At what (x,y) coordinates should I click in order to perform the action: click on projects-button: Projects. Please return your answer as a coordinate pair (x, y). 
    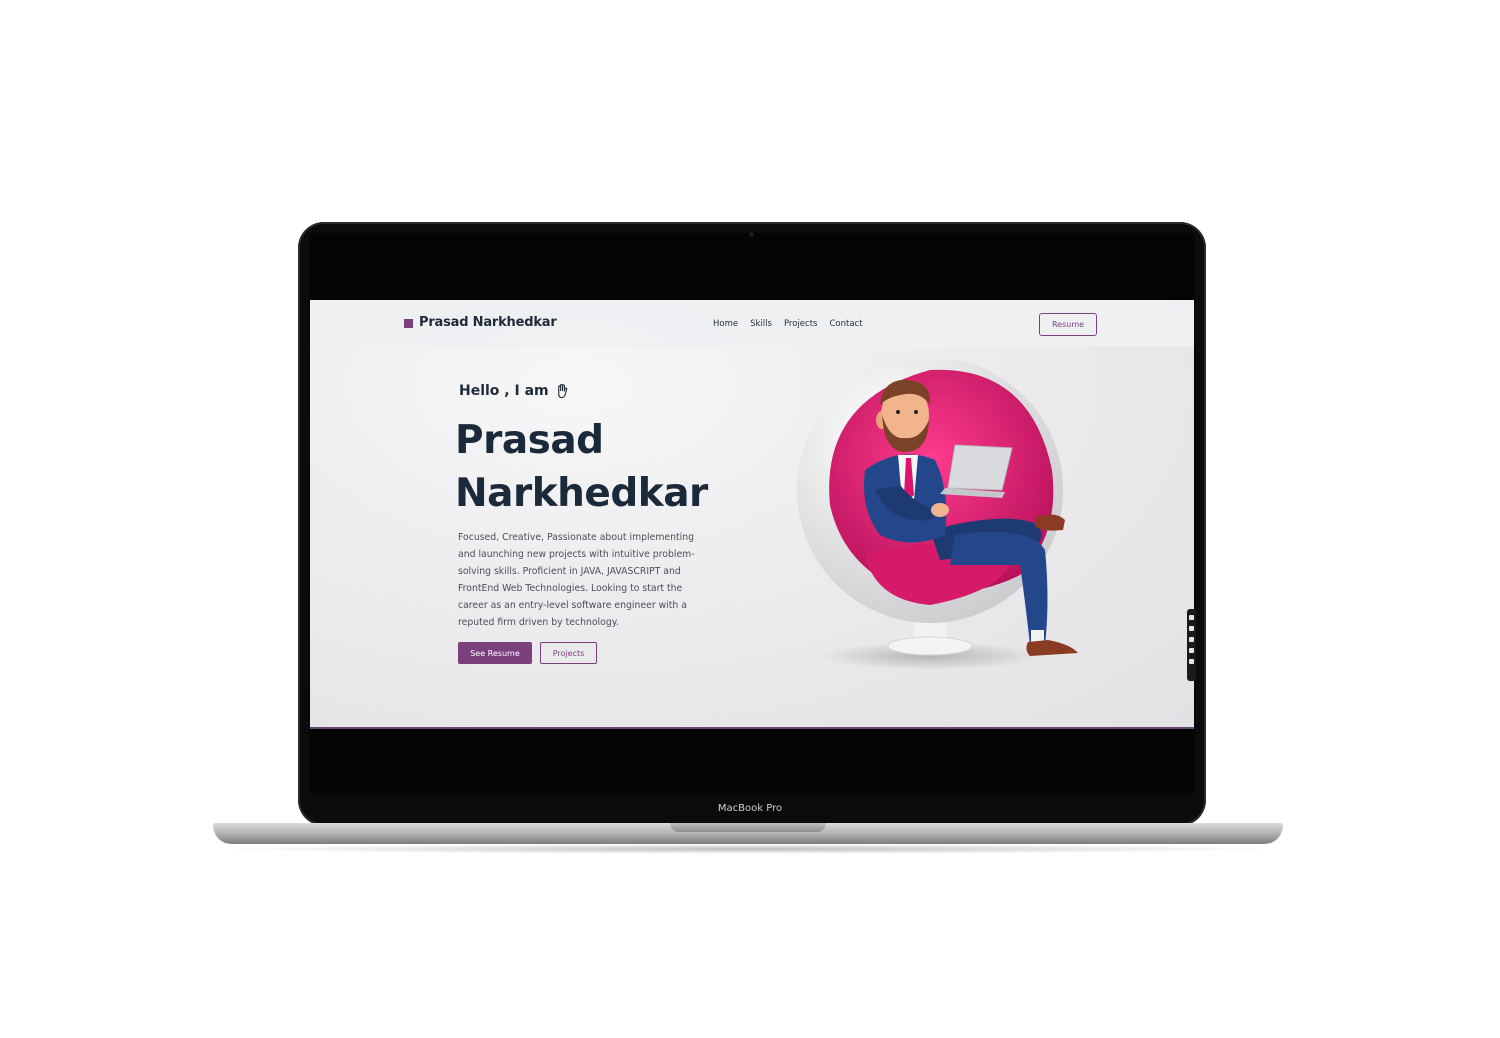
    Looking at the image, I should click on (568, 653).